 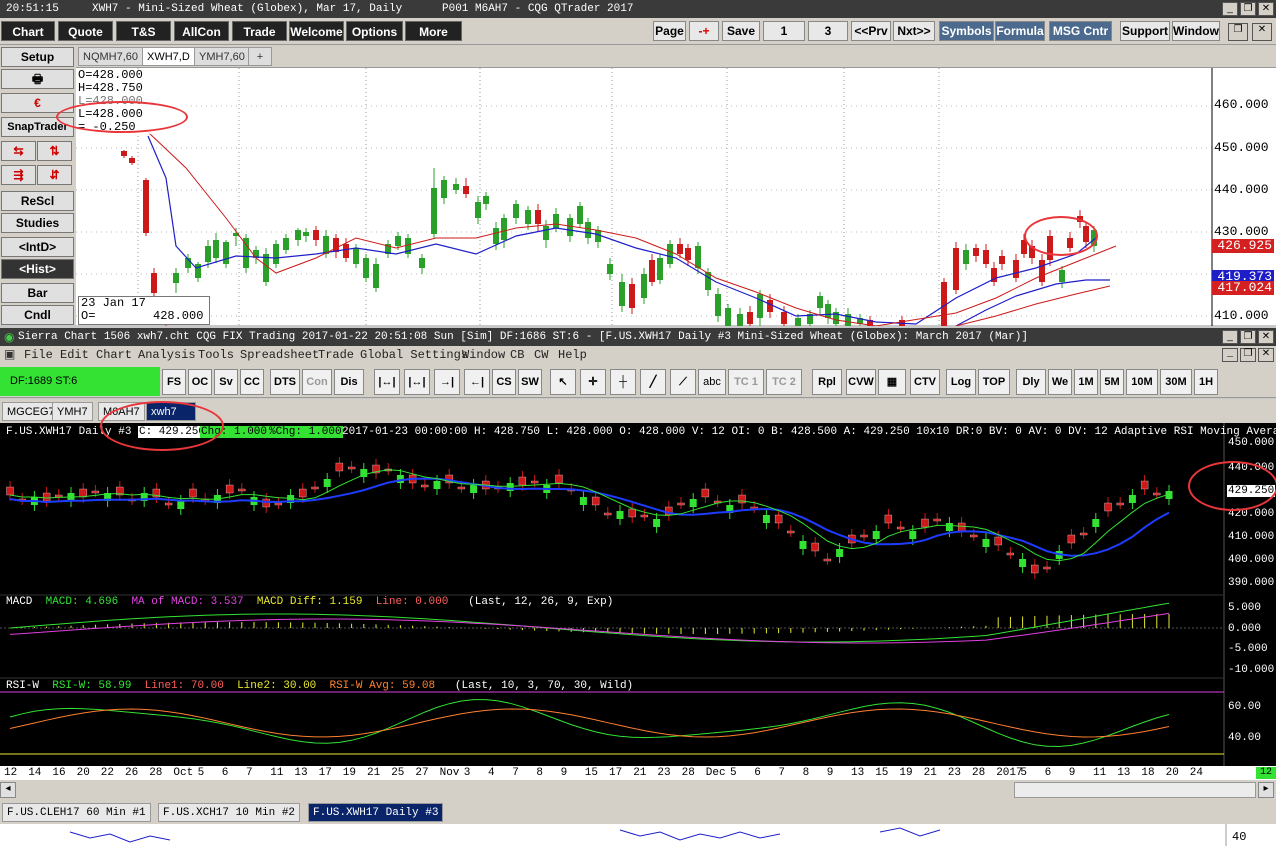 I want to click on cc-button: CC, so click(x=252, y=382).